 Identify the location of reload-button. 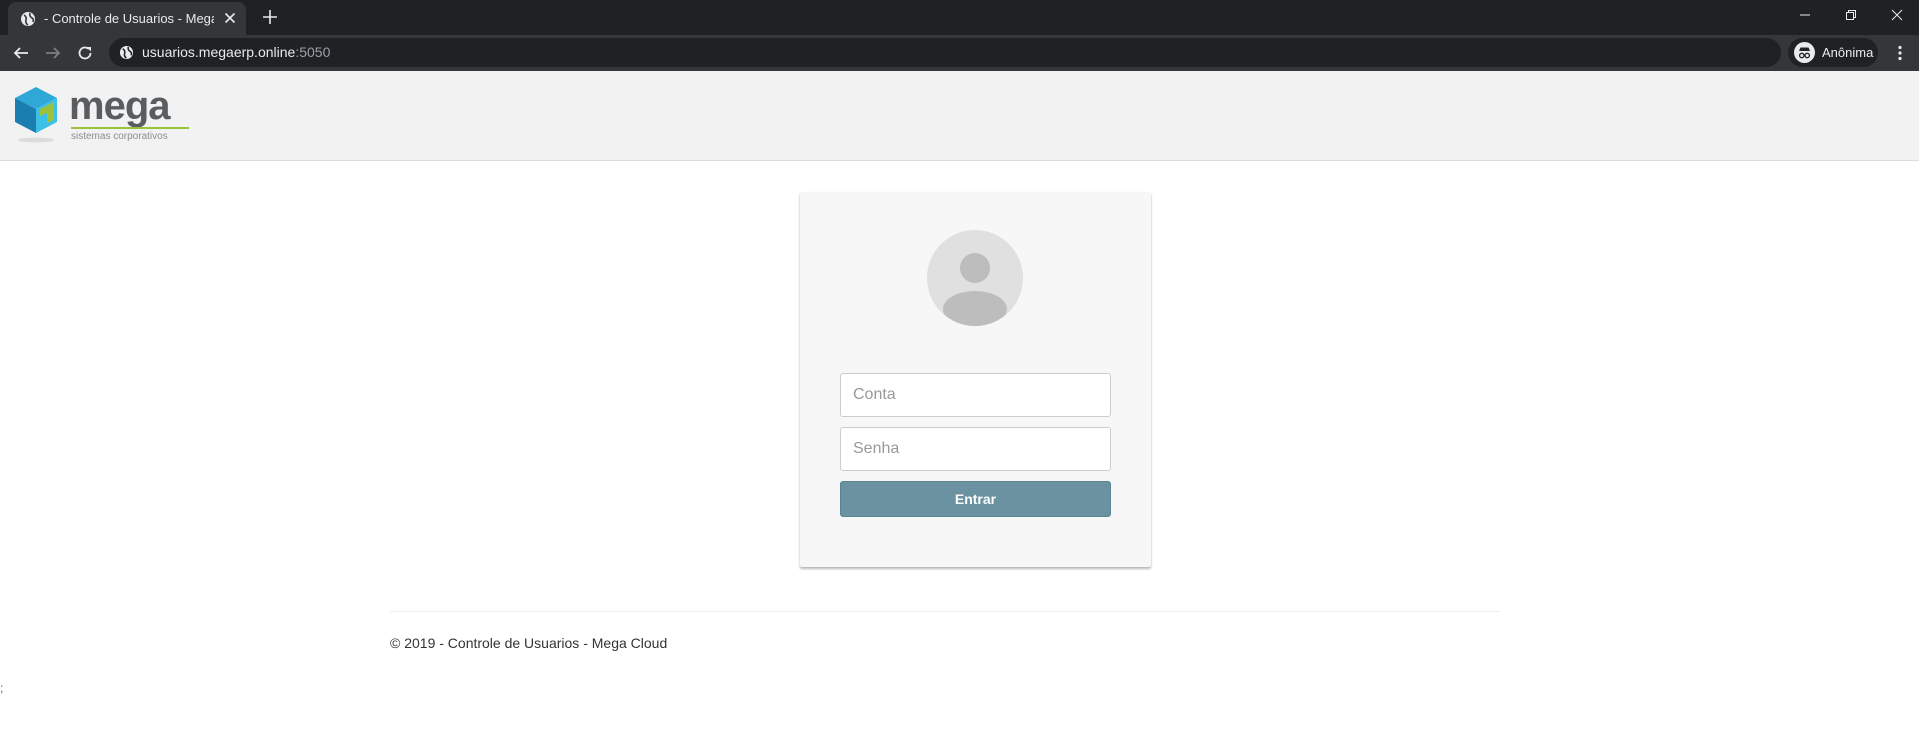
(85, 53).